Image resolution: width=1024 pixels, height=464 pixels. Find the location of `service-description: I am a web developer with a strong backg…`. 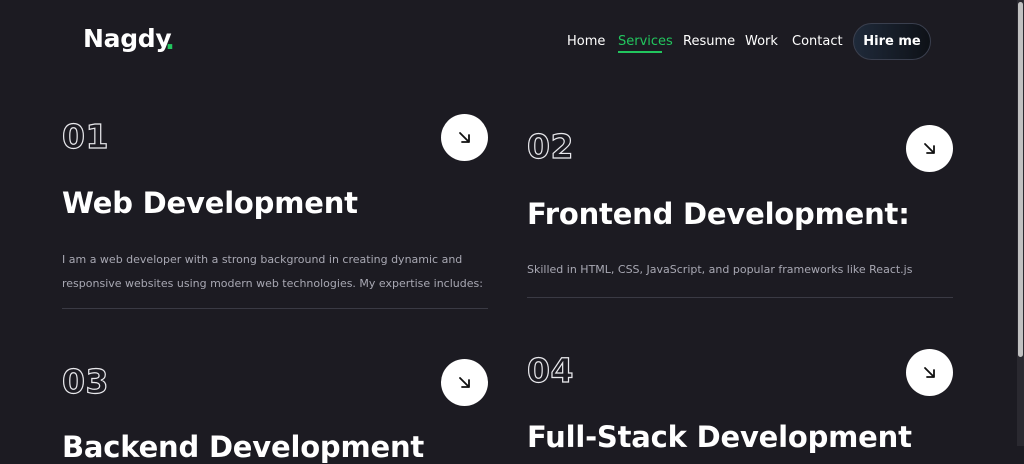

service-description: I am a web developer with a strong backg… is located at coordinates (272, 271).